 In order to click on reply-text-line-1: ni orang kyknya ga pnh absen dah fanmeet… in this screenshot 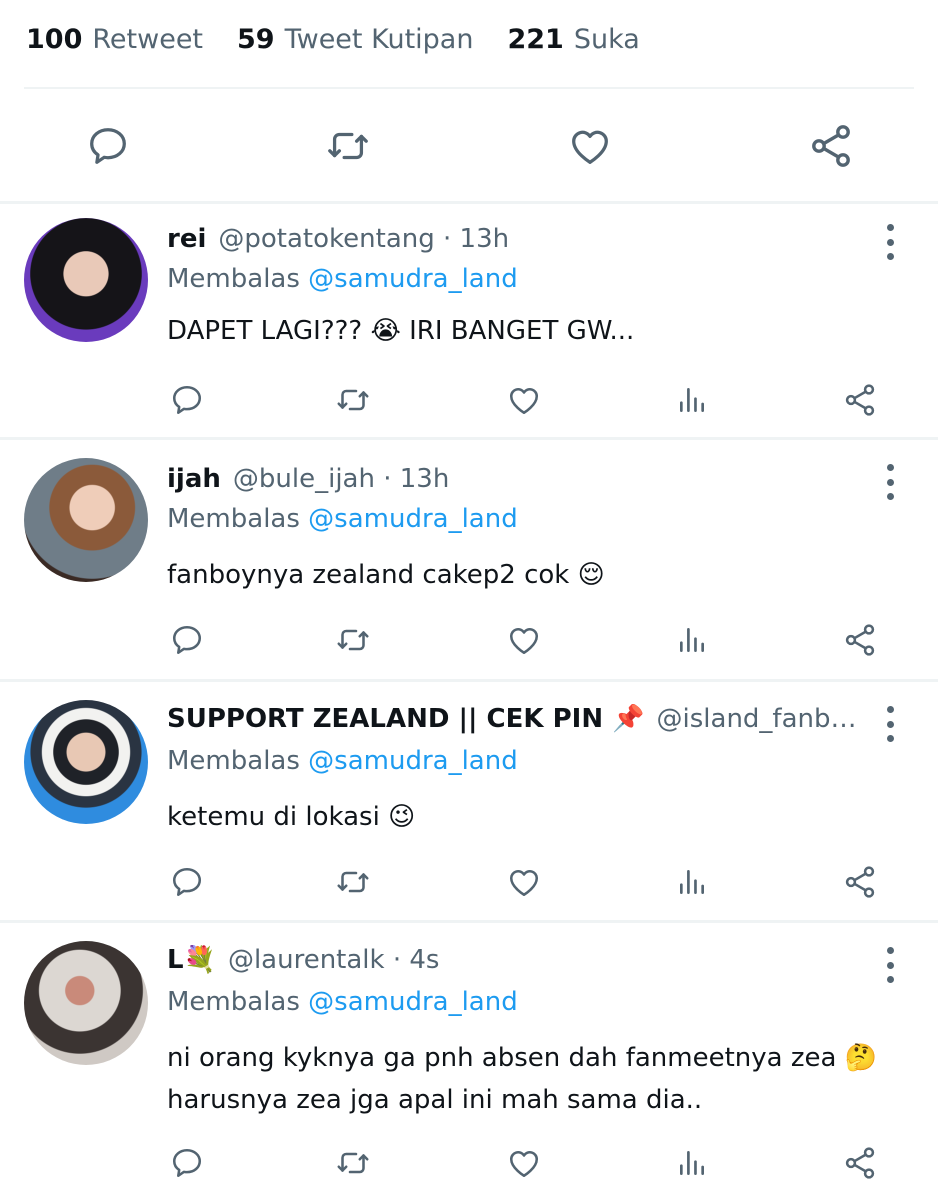, I will do `click(522, 1058)`.